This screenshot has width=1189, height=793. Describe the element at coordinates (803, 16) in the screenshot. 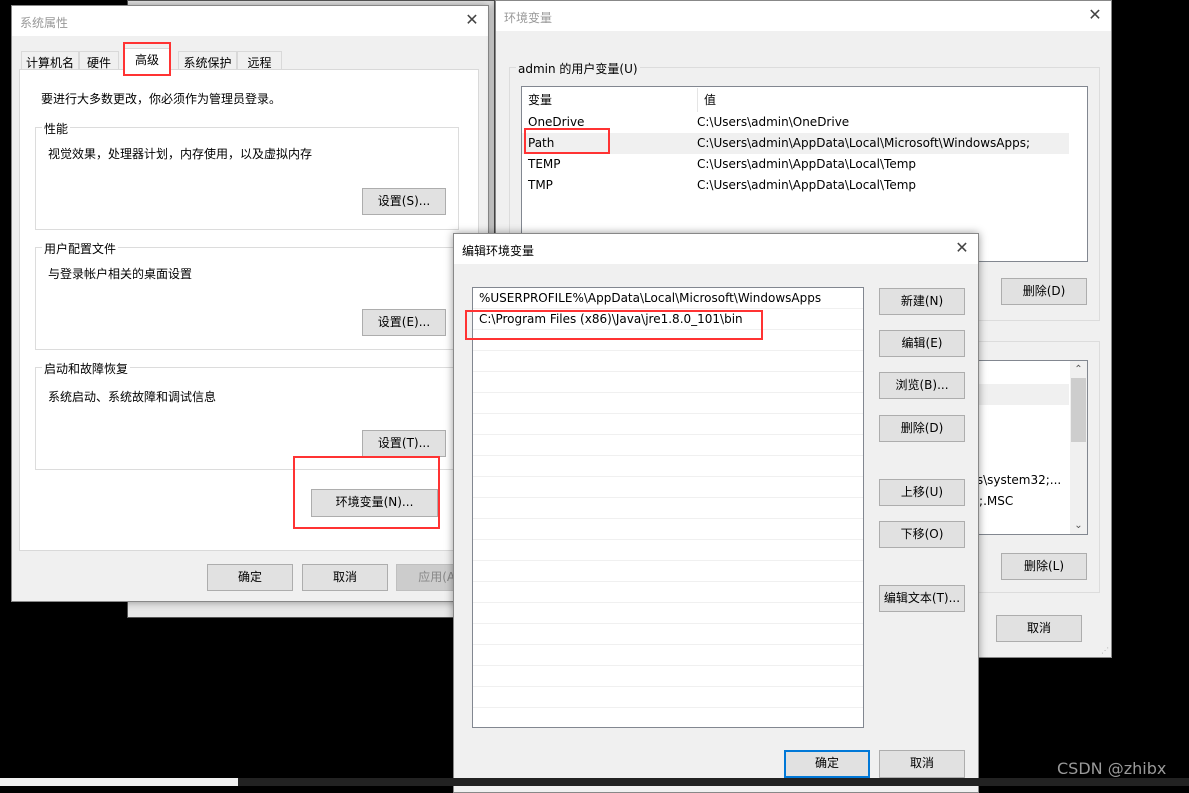

I see `title-bar: 环境变量 ✕` at that location.